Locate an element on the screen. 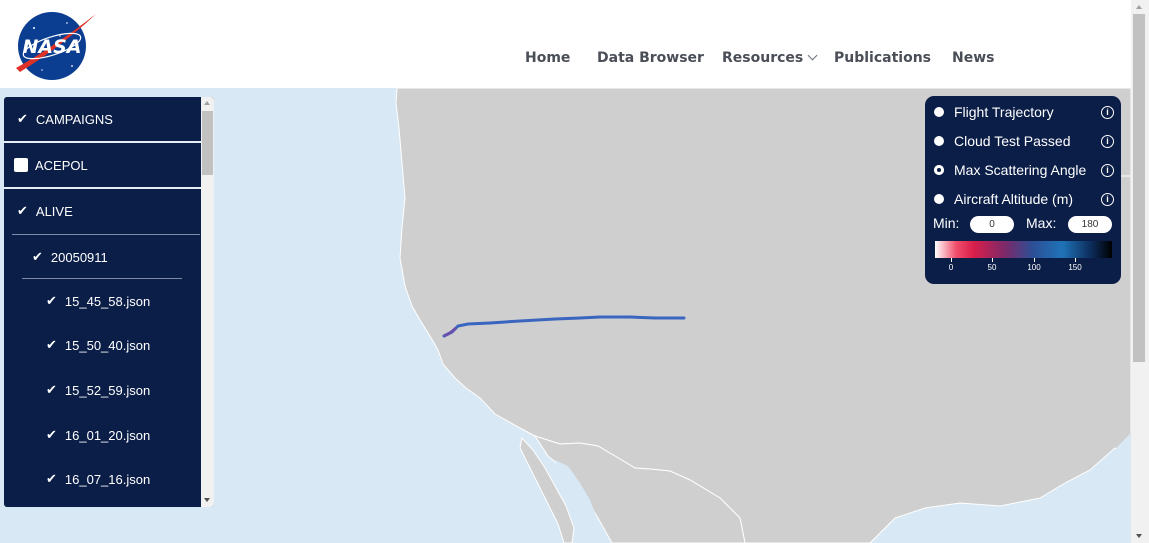 Image resolution: width=1149 pixels, height=543 pixels. sidebar-item-label: ALIVE is located at coordinates (54, 211).